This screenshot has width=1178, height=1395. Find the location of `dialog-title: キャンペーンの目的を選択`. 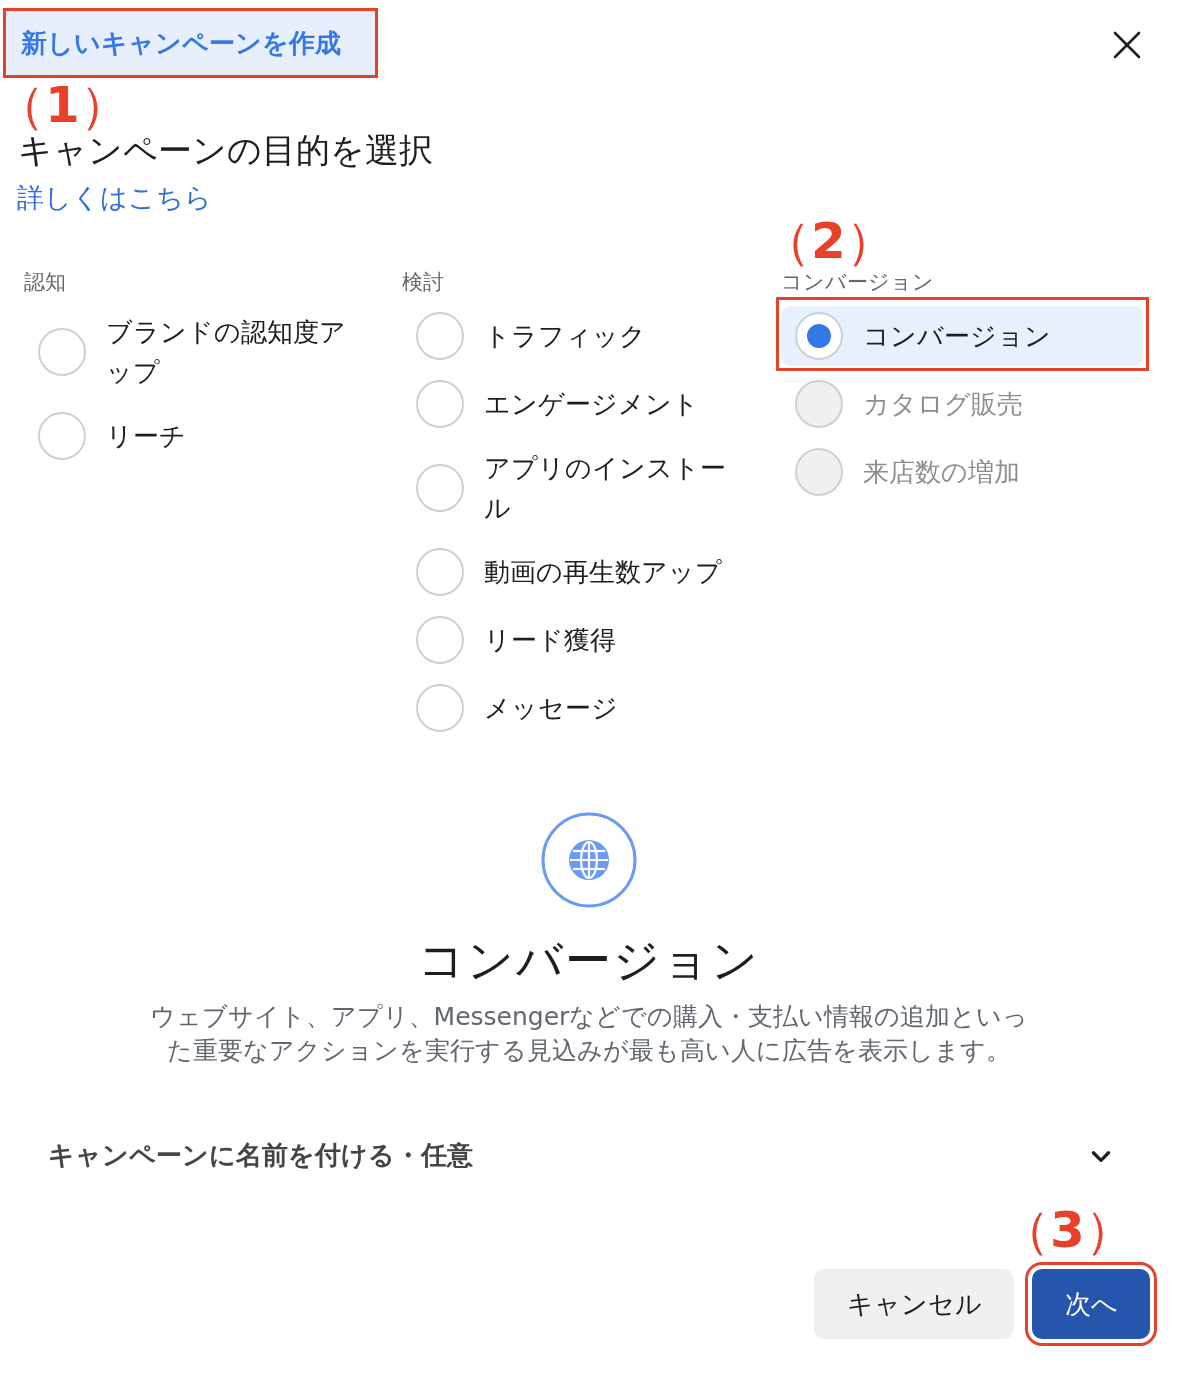

dialog-title: キャンペーンの目的を選択 is located at coordinates (226, 151).